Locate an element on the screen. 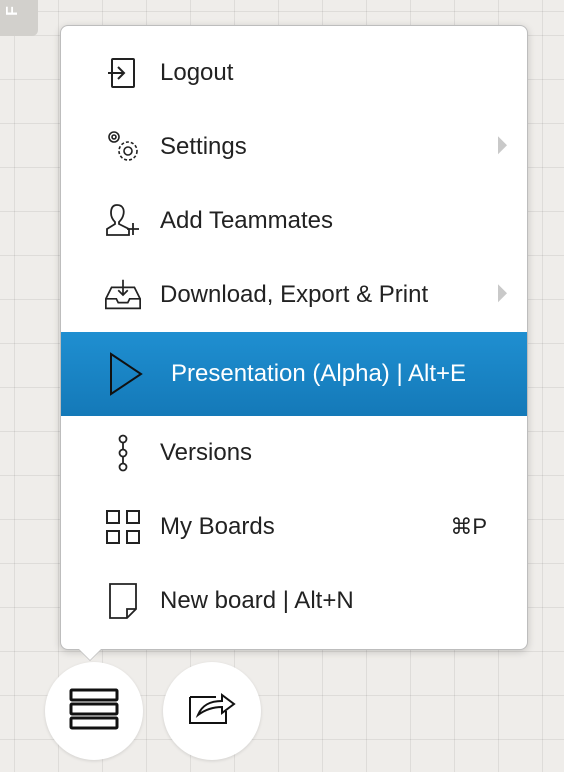  share-export-icon is located at coordinates (212, 711).